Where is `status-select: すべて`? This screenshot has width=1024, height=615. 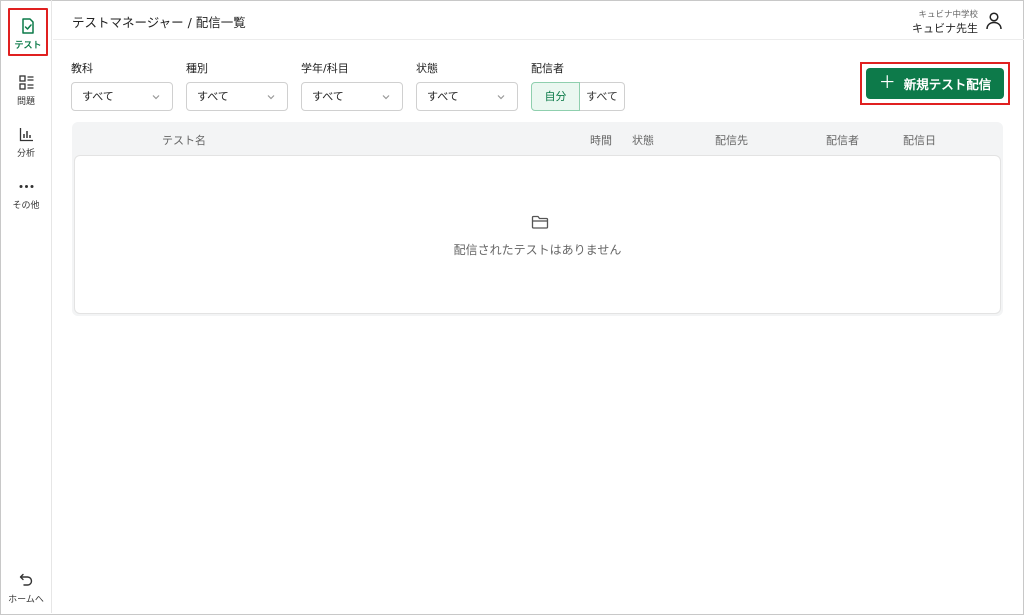 status-select: すべて is located at coordinates (467, 96).